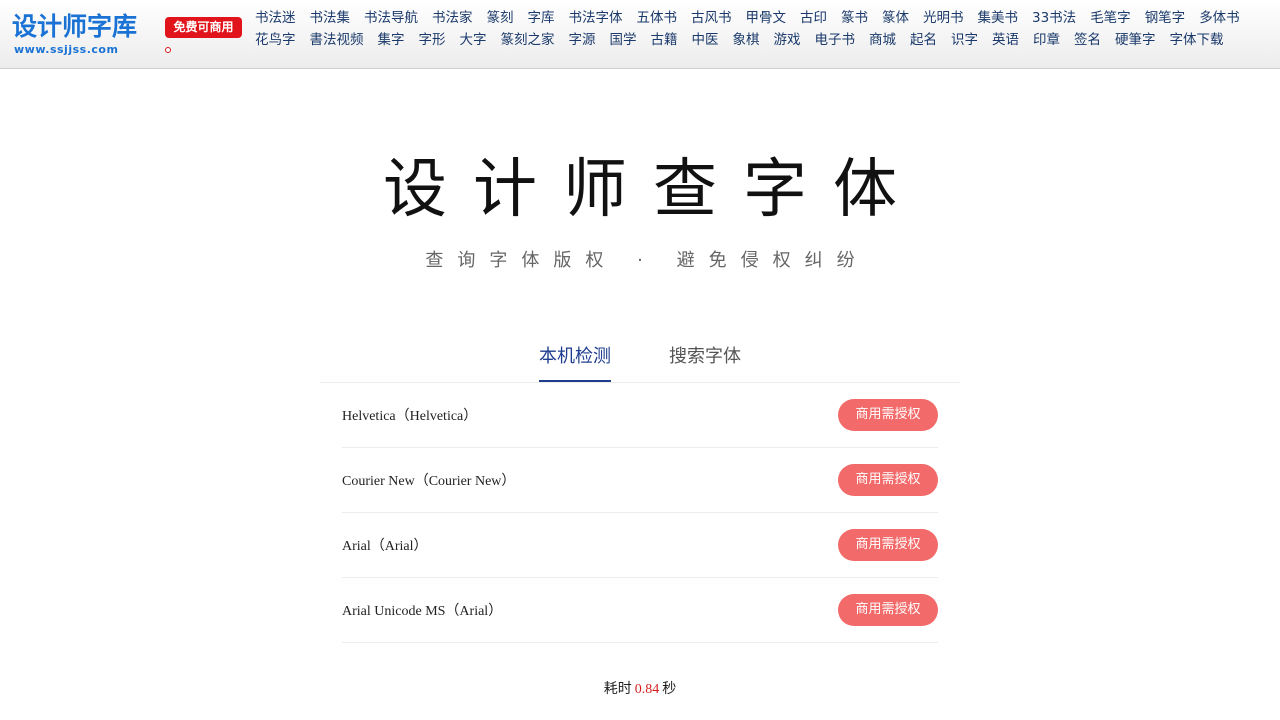 This screenshot has height=720, width=1280. I want to click on nav-link: 篆体, so click(895, 16).